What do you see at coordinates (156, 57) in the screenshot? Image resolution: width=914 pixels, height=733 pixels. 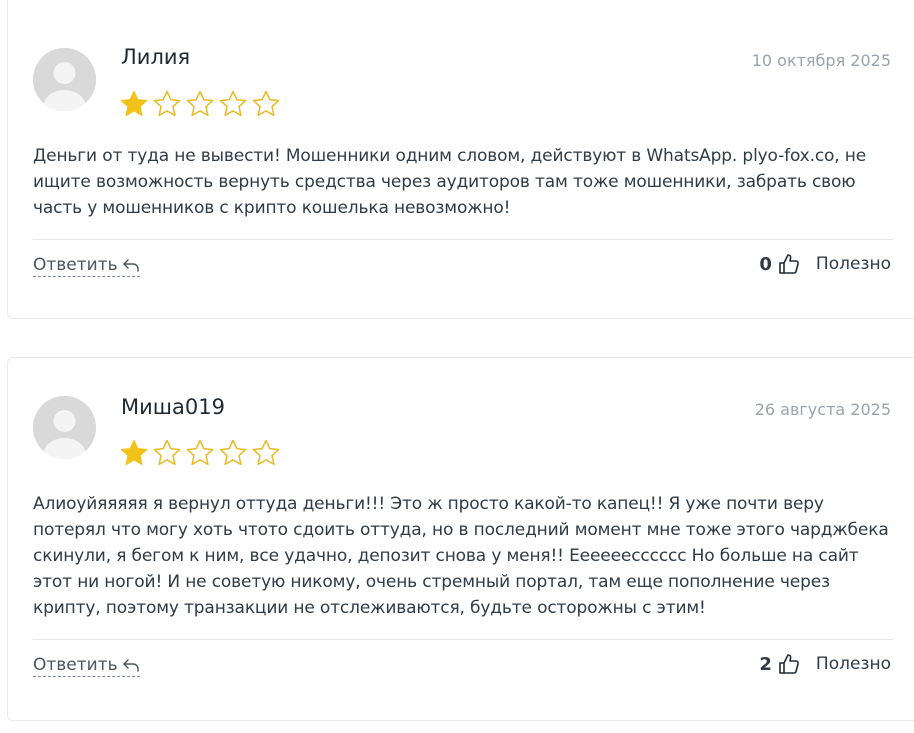 I see `review-author: Лилия` at bounding box center [156, 57].